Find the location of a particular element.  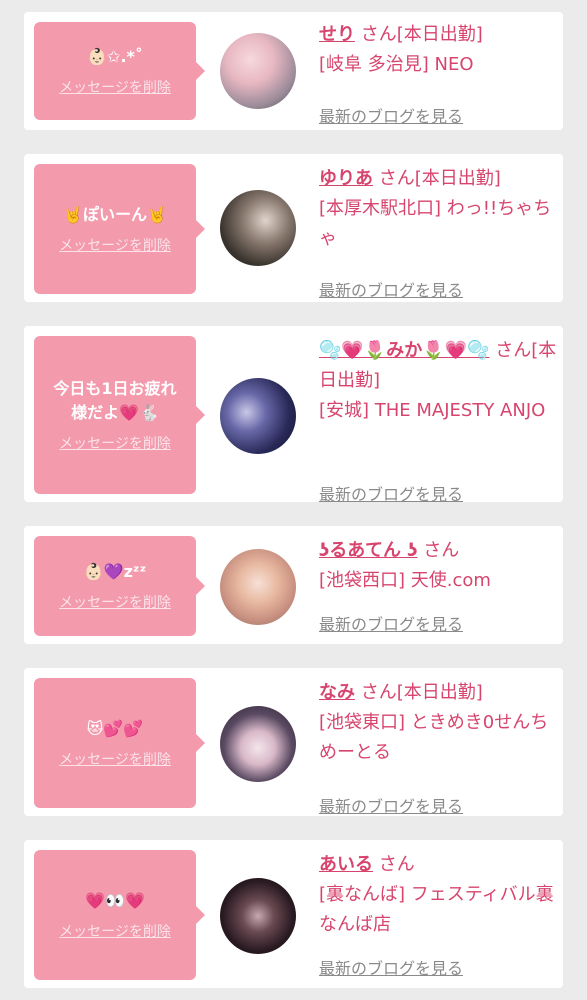

profile-info: ゆりあ さん[本日出勤] [本厚木駅北口] わっ!!ちゃちゃ 最新のブログを見る is located at coordinates (439, 232).